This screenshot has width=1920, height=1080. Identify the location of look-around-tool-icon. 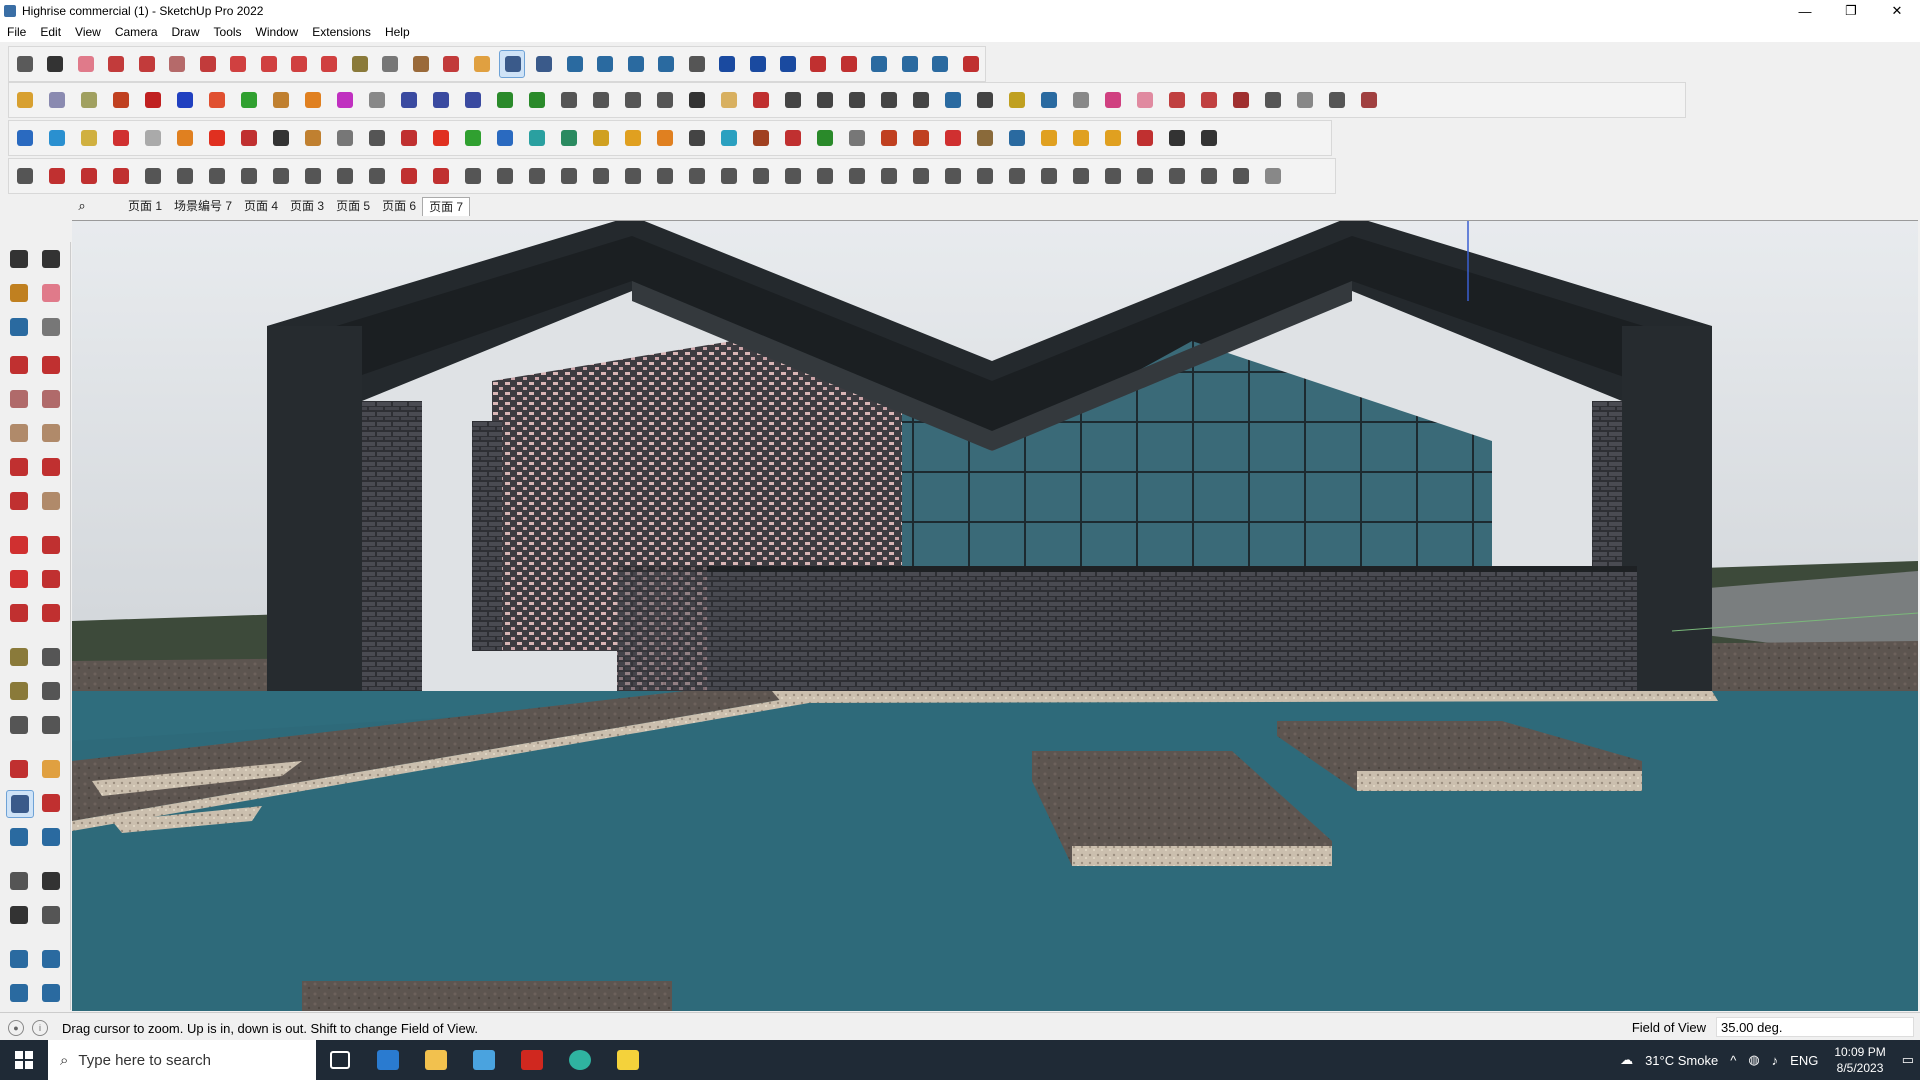
(51, 881).